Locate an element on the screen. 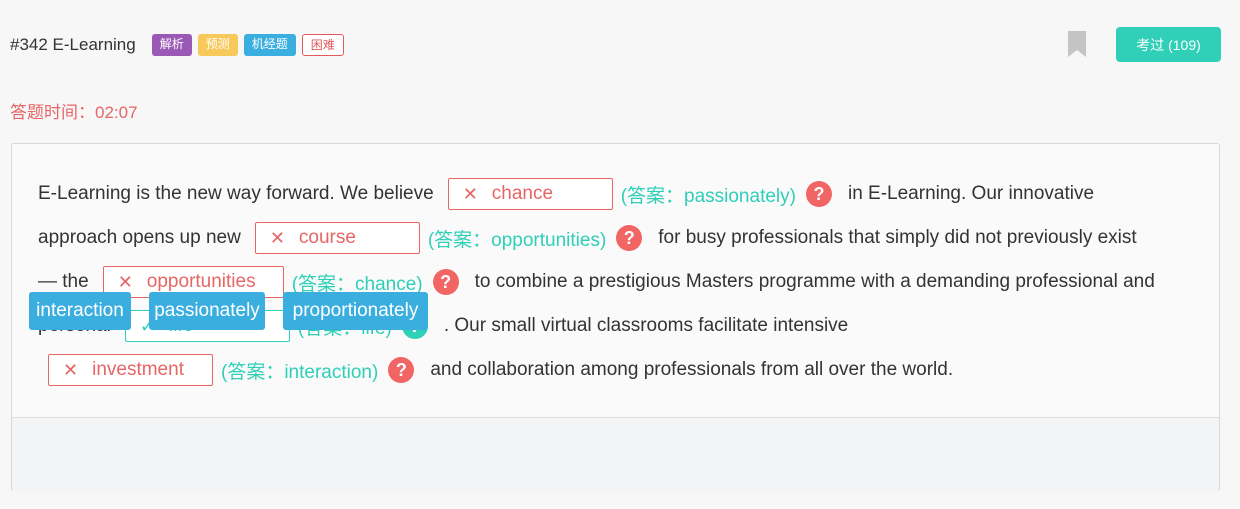  question-header: #342 E-Learning 解析 预测 机经题 困难 is located at coordinates (180, 45).